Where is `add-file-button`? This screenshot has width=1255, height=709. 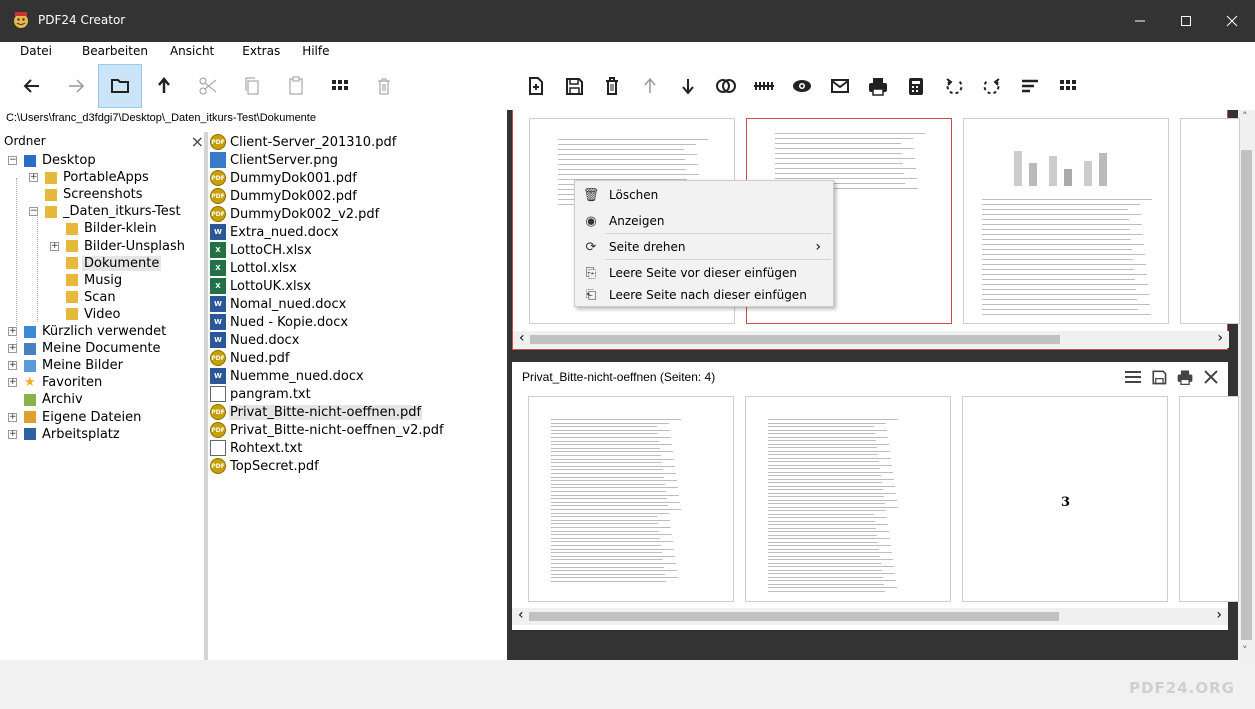
add-file-button is located at coordinates (536, 86).